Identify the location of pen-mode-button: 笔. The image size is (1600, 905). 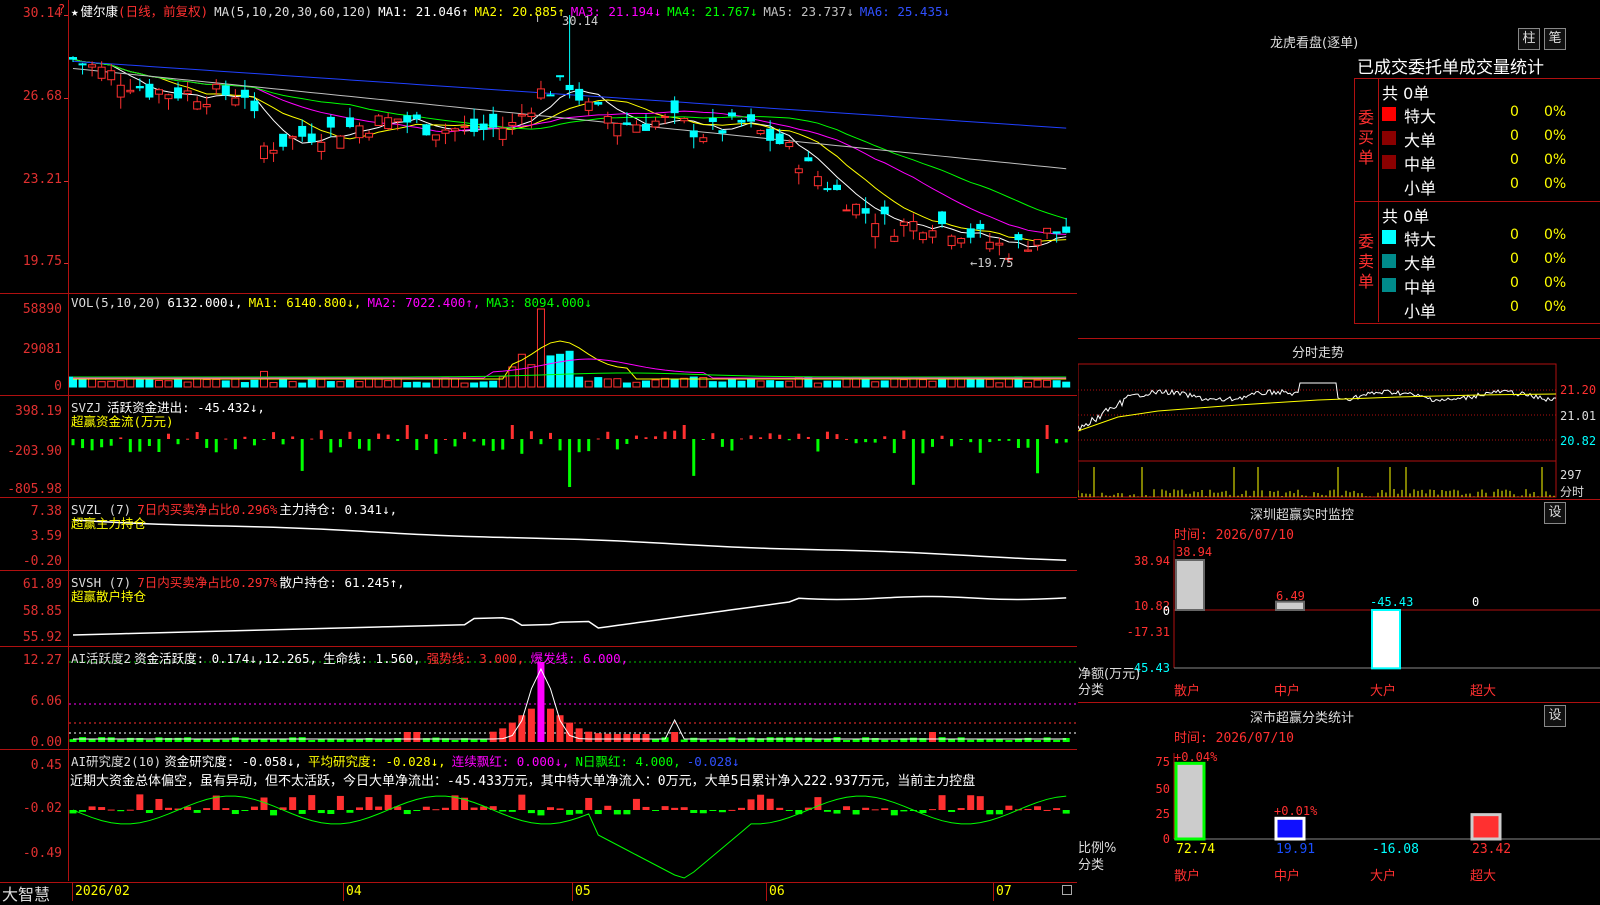
(1555, 39).